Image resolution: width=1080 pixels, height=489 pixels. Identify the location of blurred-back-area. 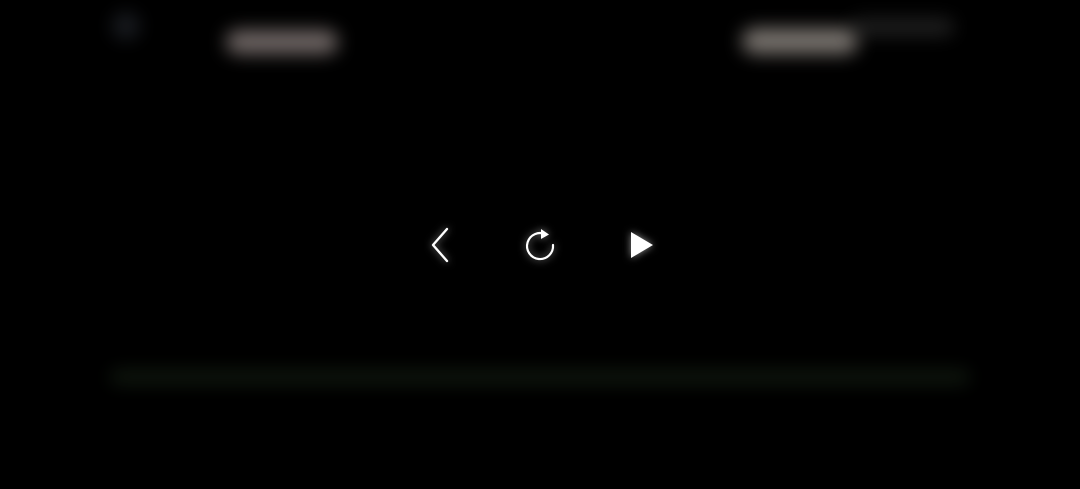
(126, 26).